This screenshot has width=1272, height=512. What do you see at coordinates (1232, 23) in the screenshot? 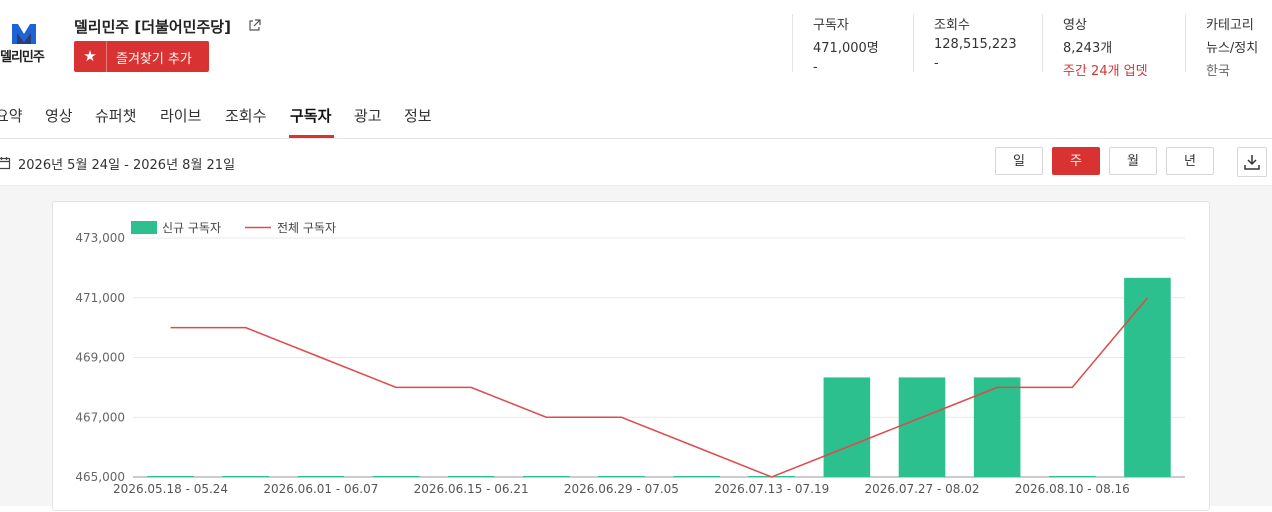
I see `stat-label: 카테고리` at bounding box center [1232, 23].